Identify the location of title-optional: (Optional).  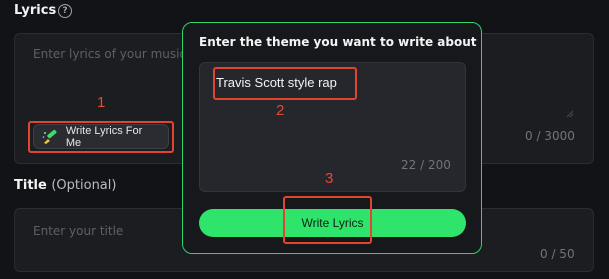
(84, 185).